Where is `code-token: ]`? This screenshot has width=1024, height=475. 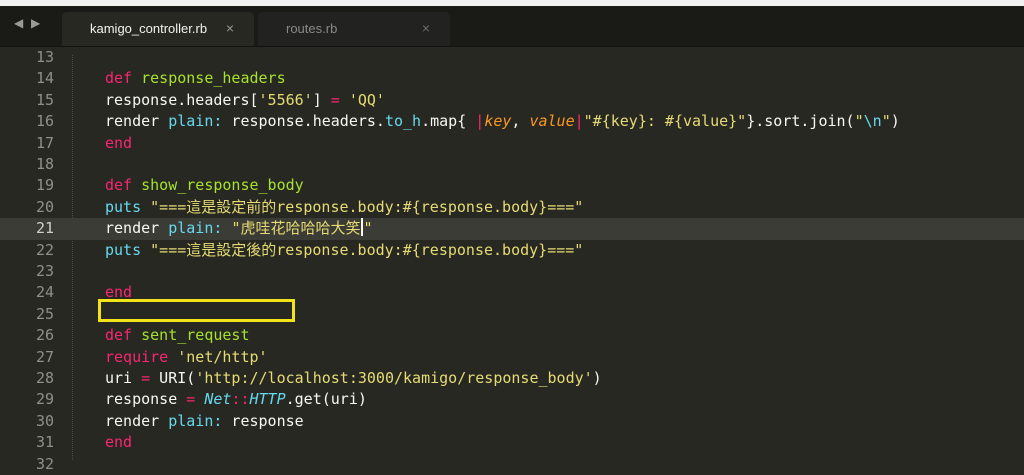
code-token: ] is located at coordinates (321, 99).